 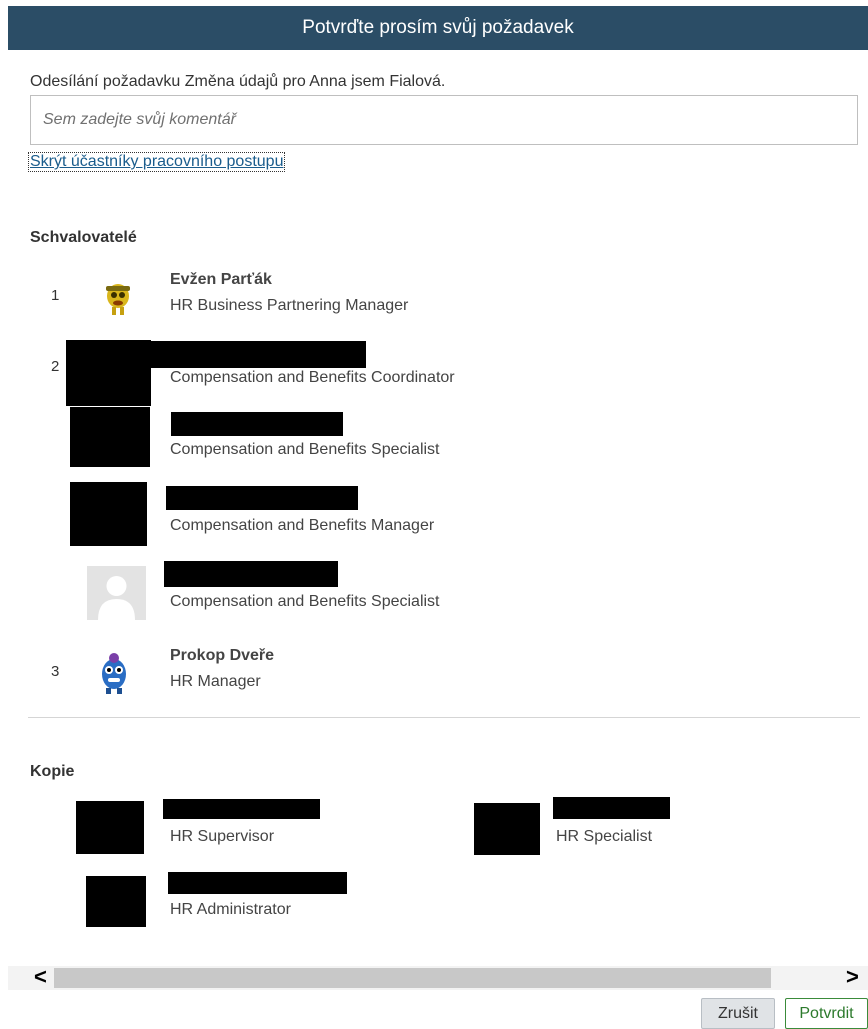 I want to click on step-number: 1, so click(x=55, y=295).